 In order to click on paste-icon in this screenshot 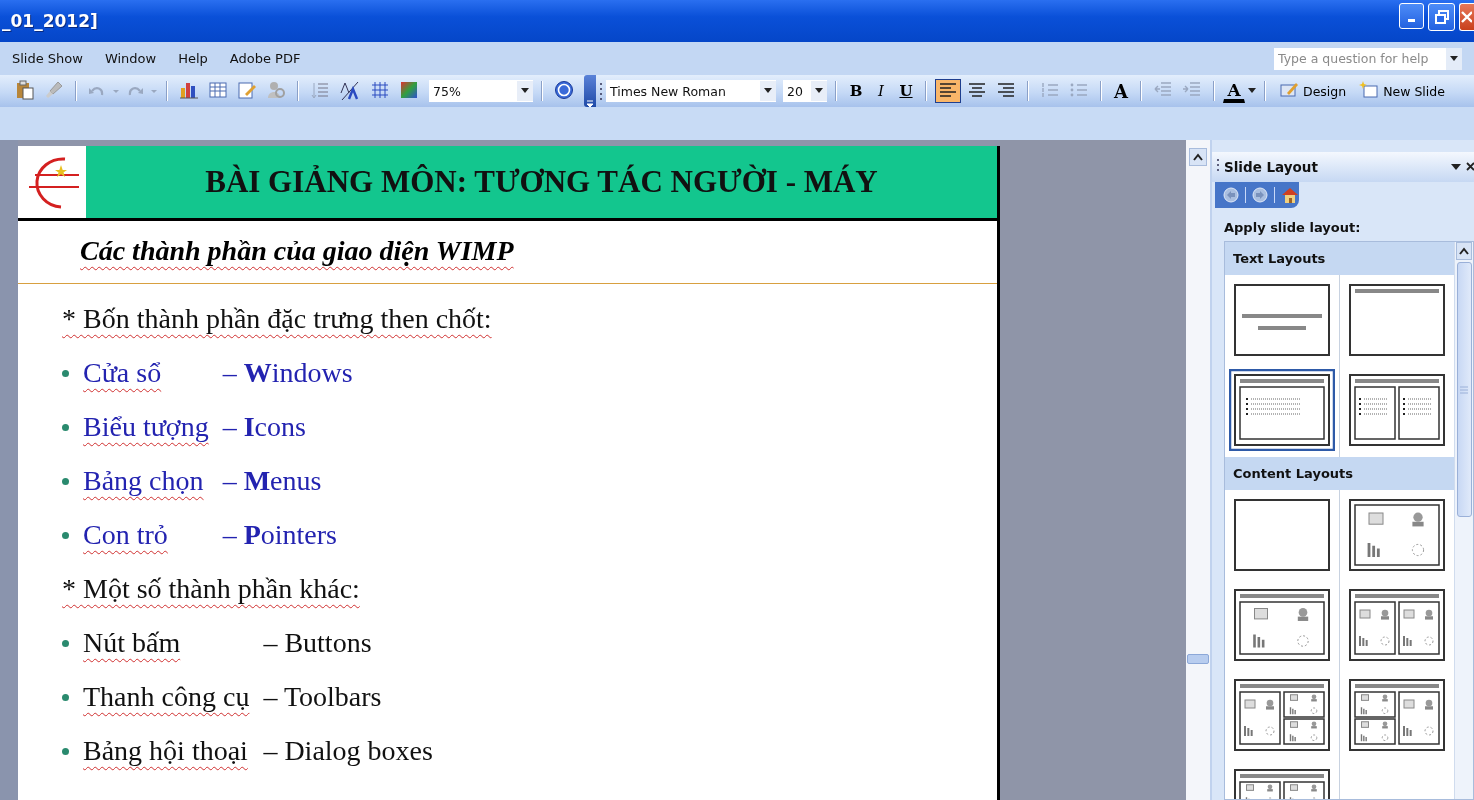, I will do `click(25, 91)`.